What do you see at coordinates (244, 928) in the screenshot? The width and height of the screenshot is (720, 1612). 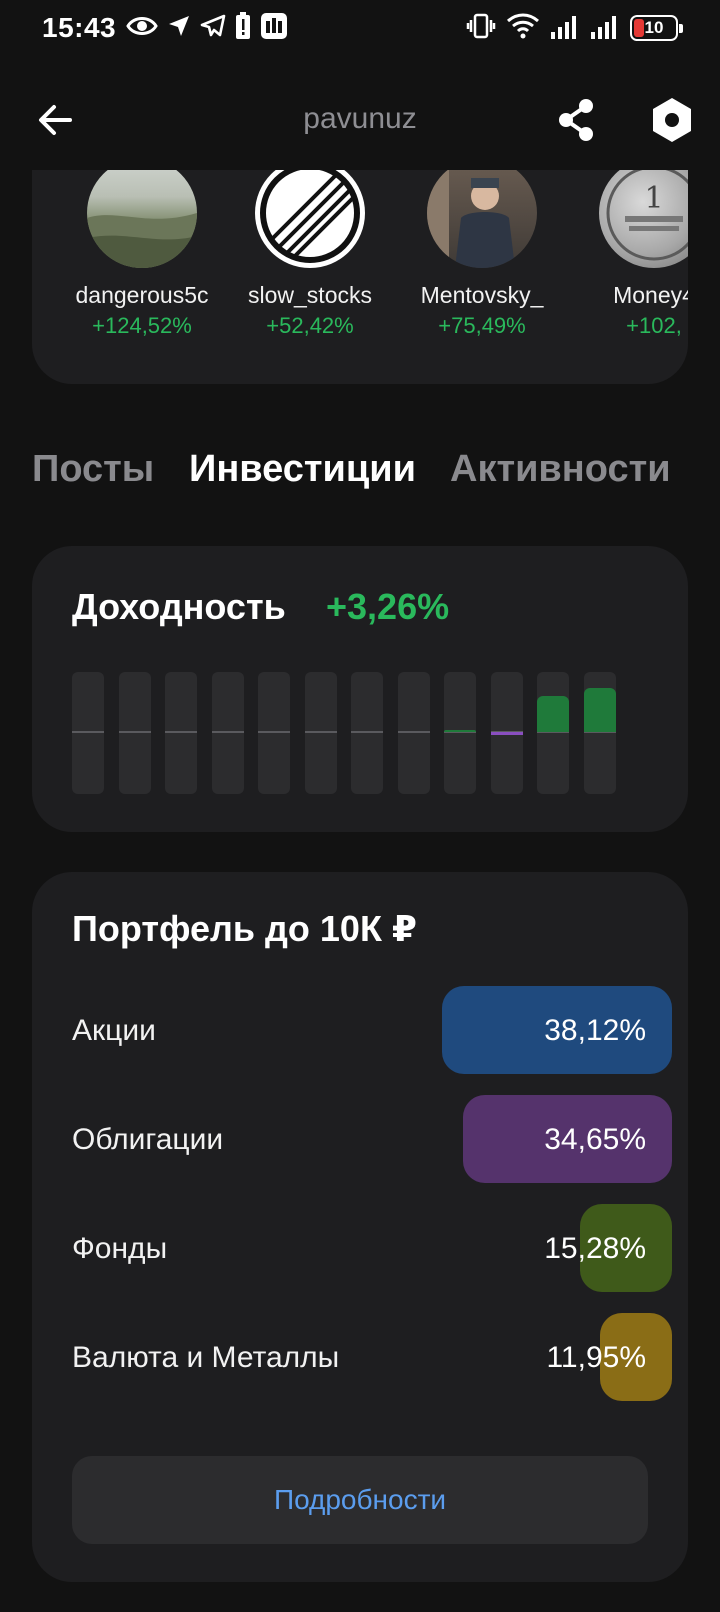 I see `portfolio-title: Портфель до 10К ₽` at bounding box center [244, 928].